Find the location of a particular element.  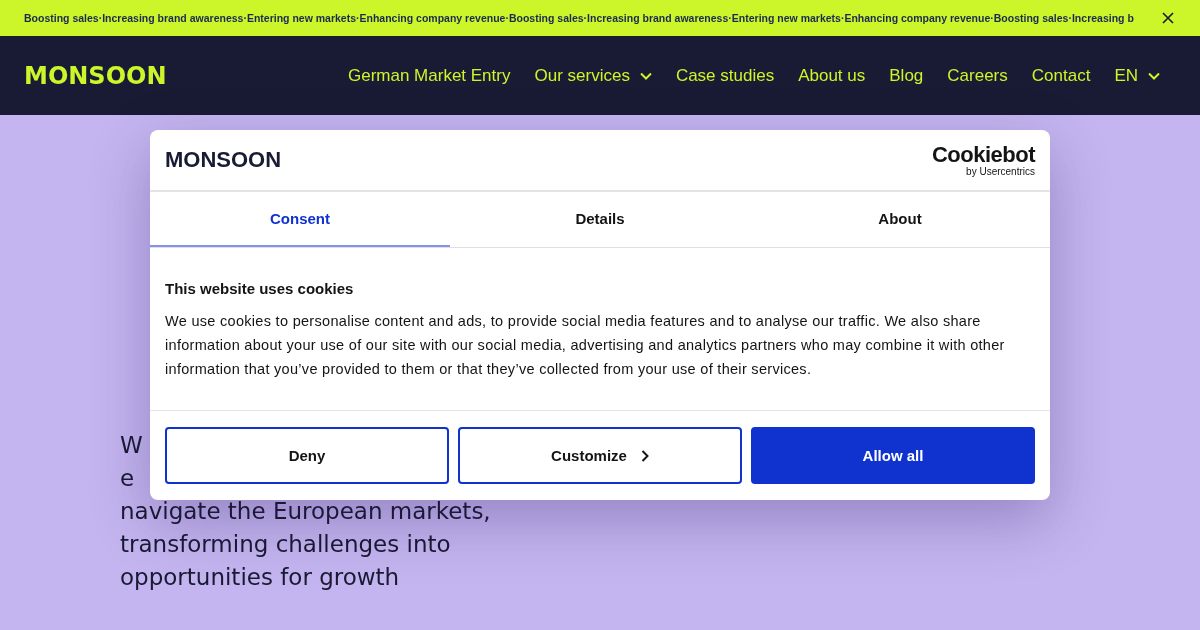

nav-link: Our services is located at coordinates (593, 75).